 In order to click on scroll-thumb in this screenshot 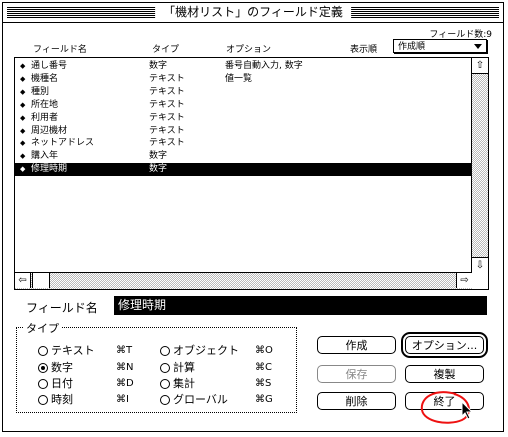, I will do `click(41, 280)`.